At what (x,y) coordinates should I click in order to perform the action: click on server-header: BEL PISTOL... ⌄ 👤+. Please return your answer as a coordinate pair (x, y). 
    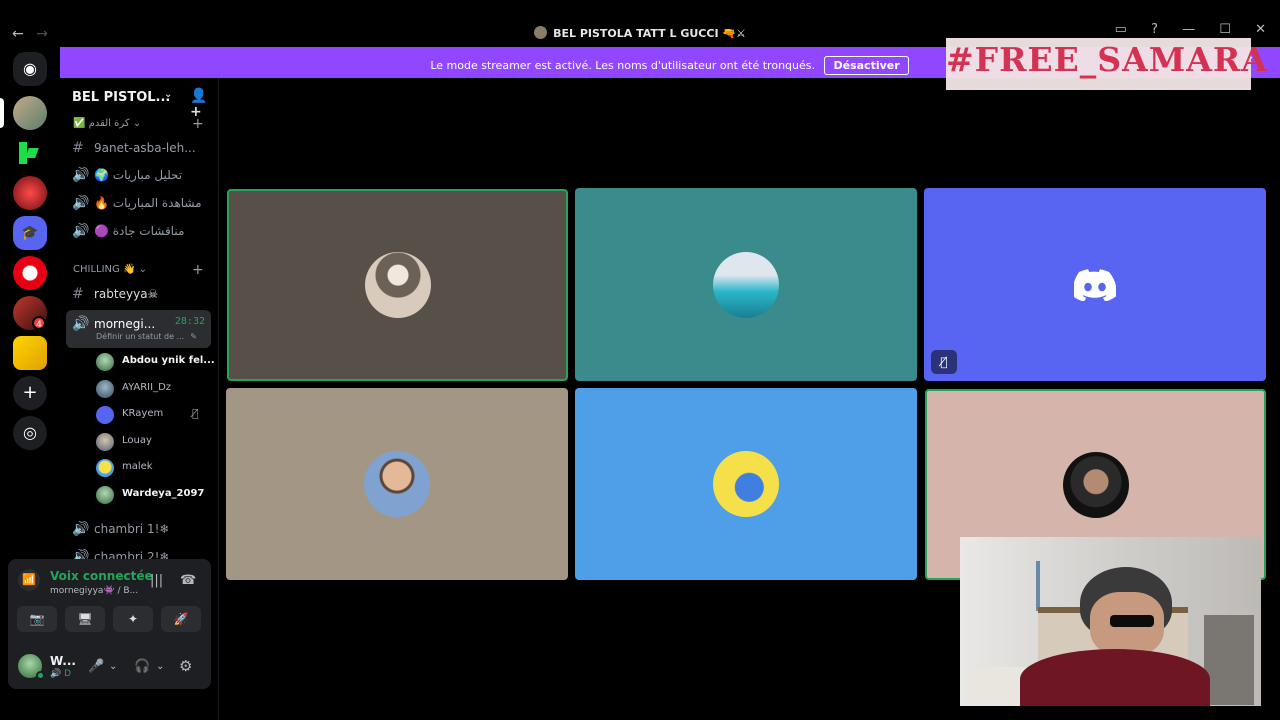
    Looking at the image, I should click on (139, 99).